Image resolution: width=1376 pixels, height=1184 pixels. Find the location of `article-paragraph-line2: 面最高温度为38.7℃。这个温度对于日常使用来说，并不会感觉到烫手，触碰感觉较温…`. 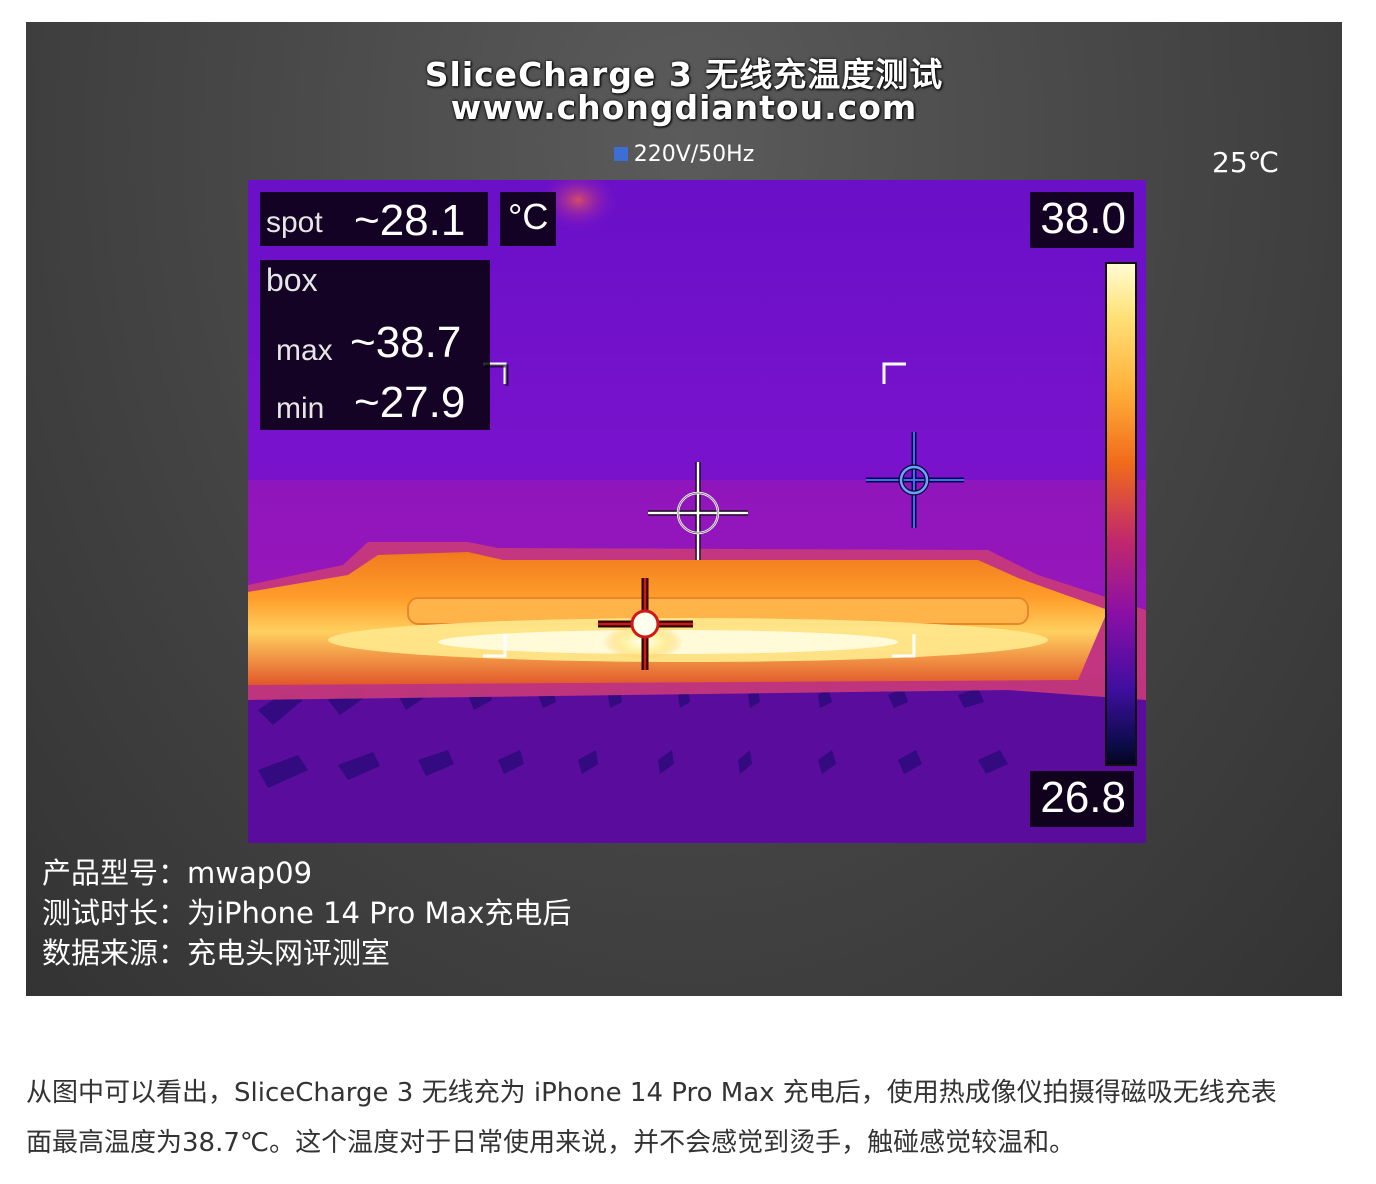

article-paragraph-line2: 面最高温度为38.7℃。这个温度对于日常使用来说，并不会感觉到烫手，触碰感觉较温… is located at coordinates (551, 1143).